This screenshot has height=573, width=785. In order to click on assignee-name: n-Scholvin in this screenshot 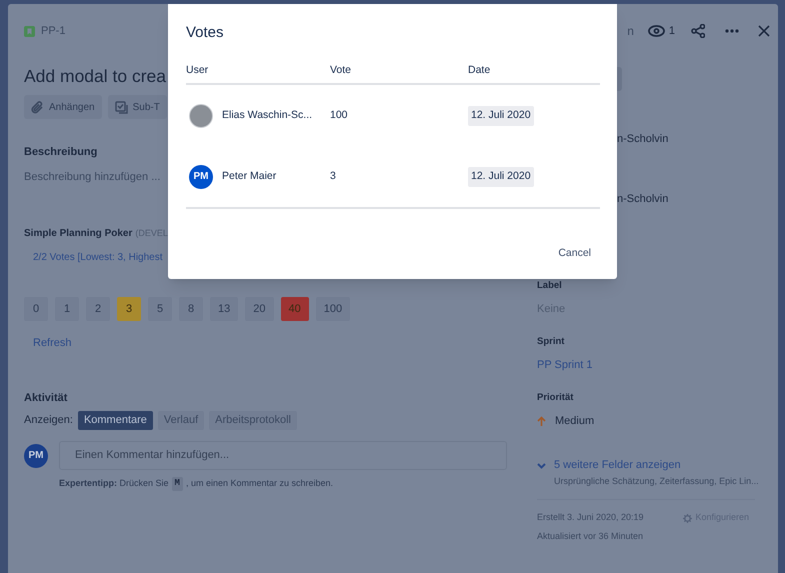, I will do `click(643, 139)`.